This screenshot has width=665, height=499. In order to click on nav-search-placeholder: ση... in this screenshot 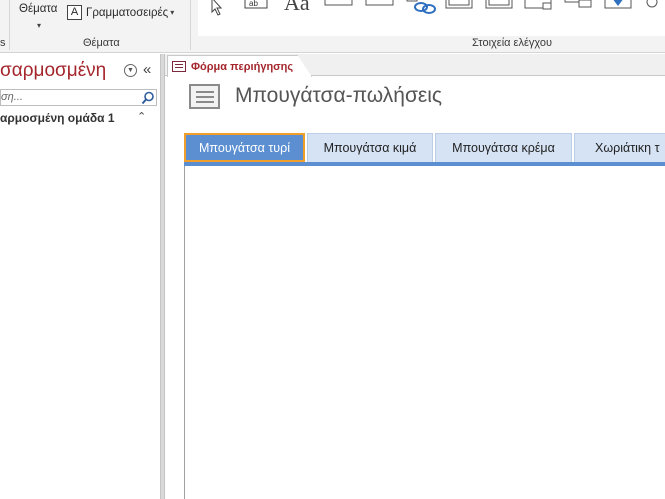, I will do `click(12, 97)`.